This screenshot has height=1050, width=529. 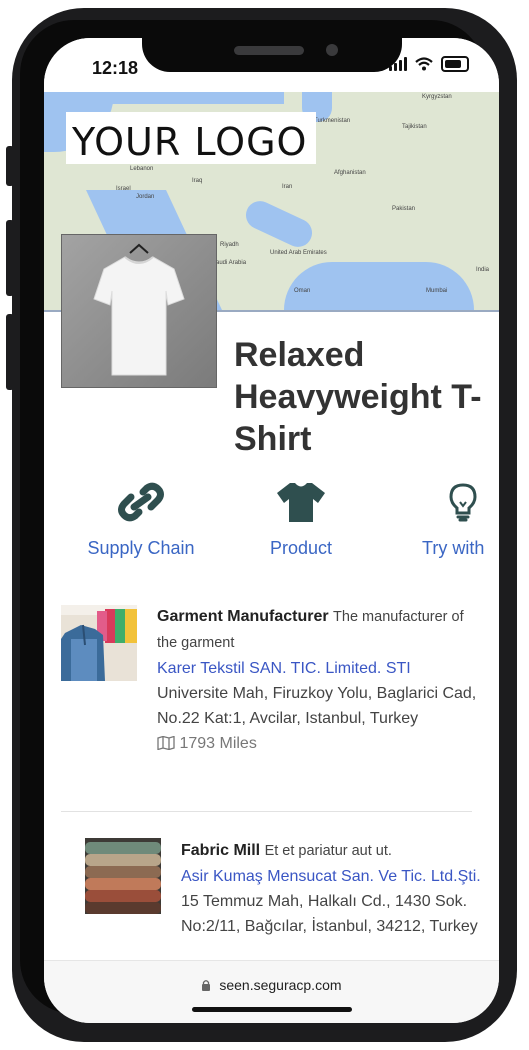 I want to click on clothing-rack-photo, so click(x=99, y=643).